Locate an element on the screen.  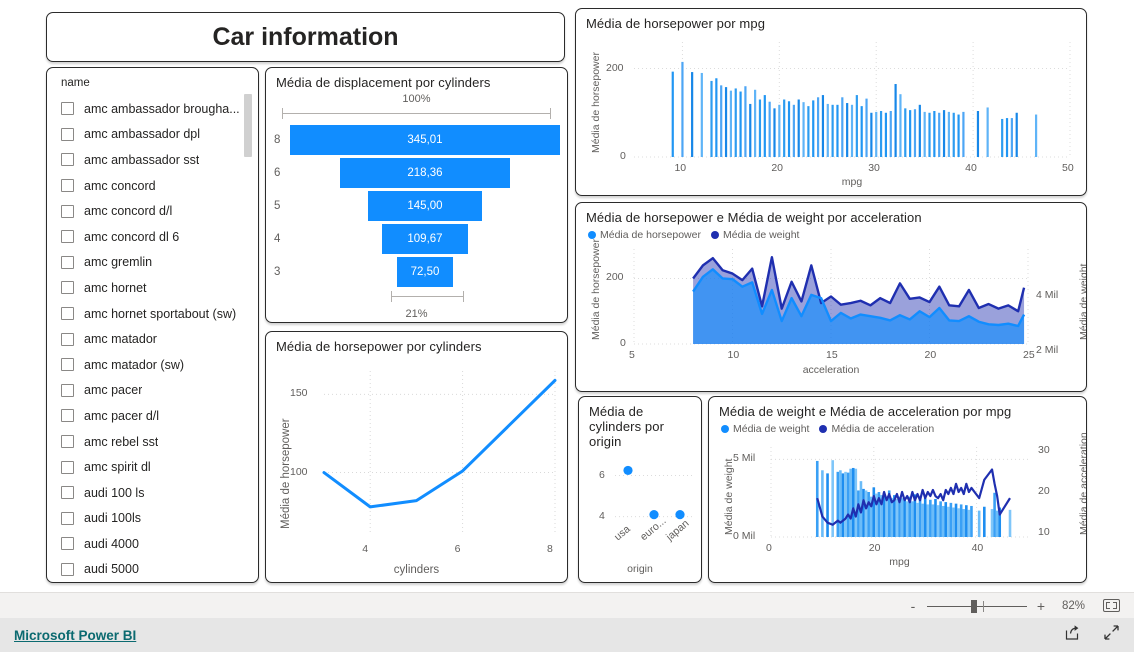
slicer-item: amc rebel sst is located at coordinates (156, 442).